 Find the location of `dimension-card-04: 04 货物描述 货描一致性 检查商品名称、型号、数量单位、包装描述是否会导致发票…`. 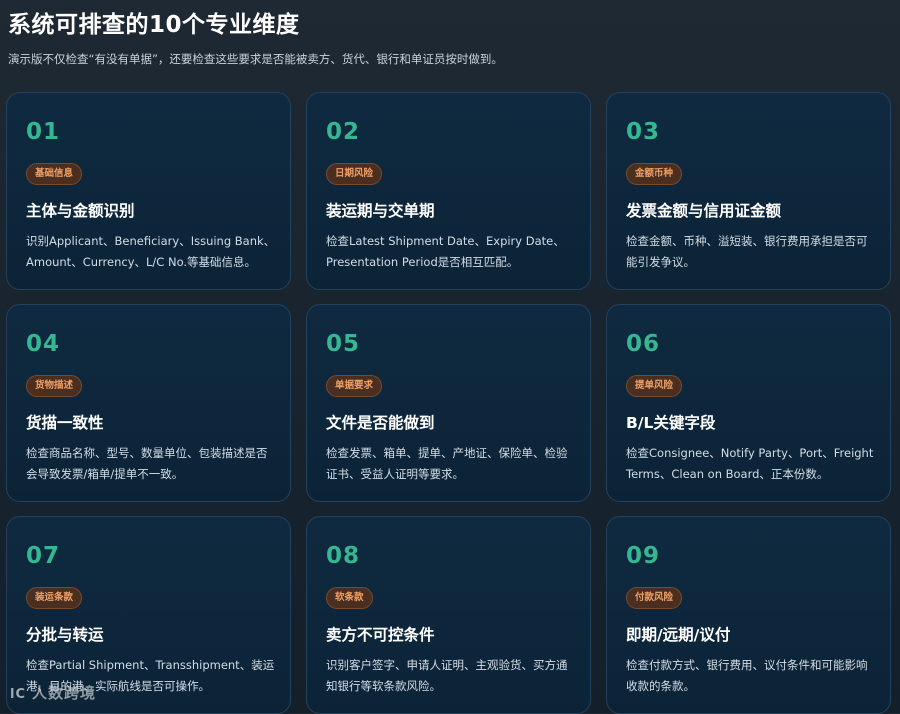

dimension-card-04: 04 货物描述 货描一致性 检查商品名称、型号、数量单位、包装描述是否会导致发票… is located at coordinates (148, 403).